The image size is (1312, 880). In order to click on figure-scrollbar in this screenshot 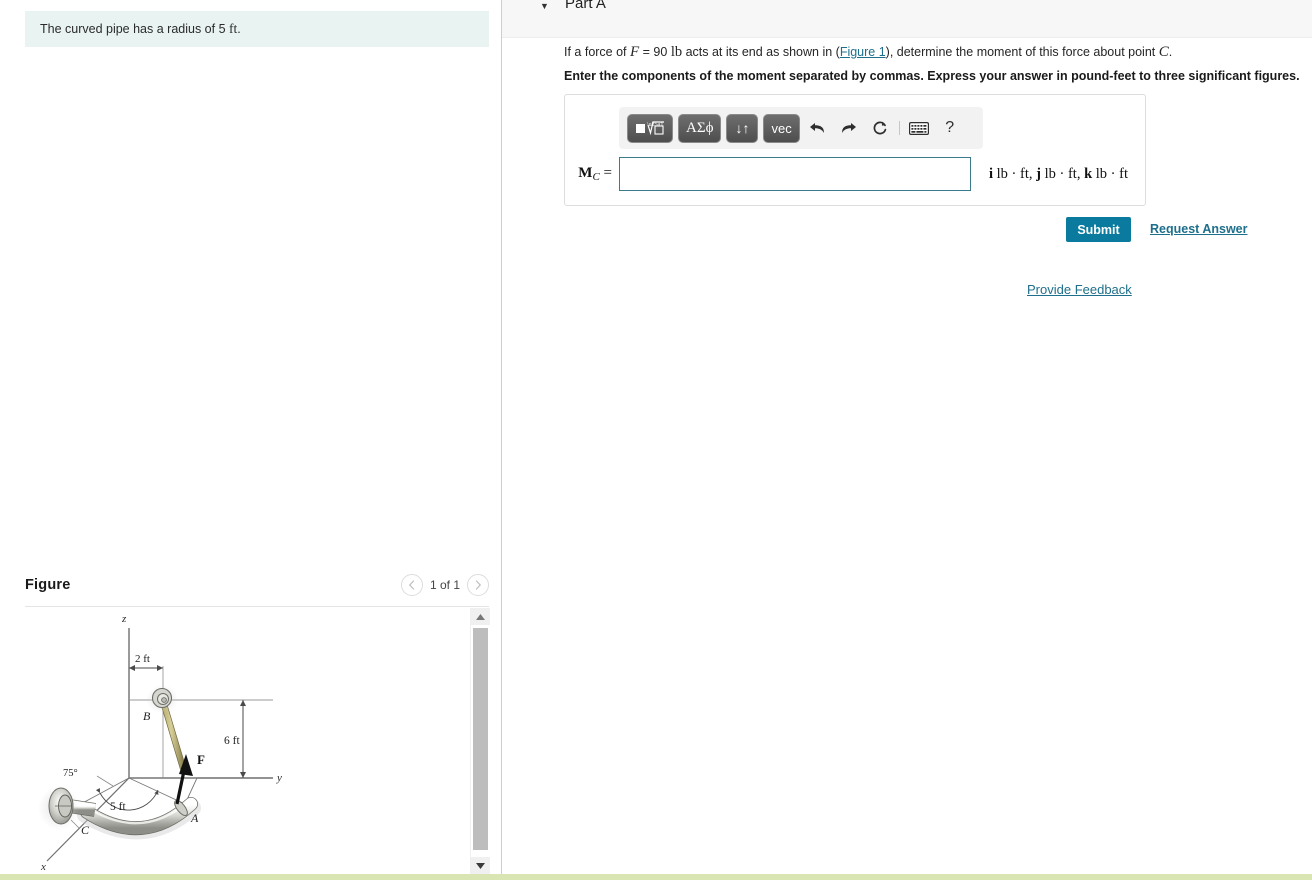, I will do `click(480, 741)`.